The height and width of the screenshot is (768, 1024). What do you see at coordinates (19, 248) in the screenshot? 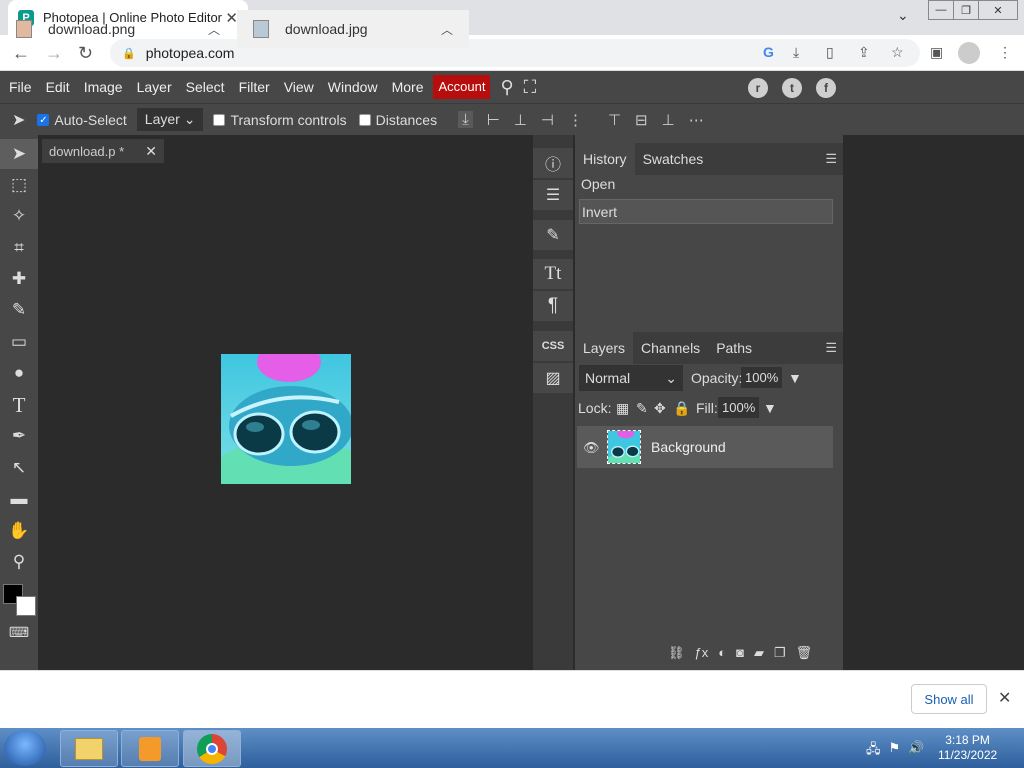
I see `crop-tool-icon: ⌗` at bounding box center [19, 248].